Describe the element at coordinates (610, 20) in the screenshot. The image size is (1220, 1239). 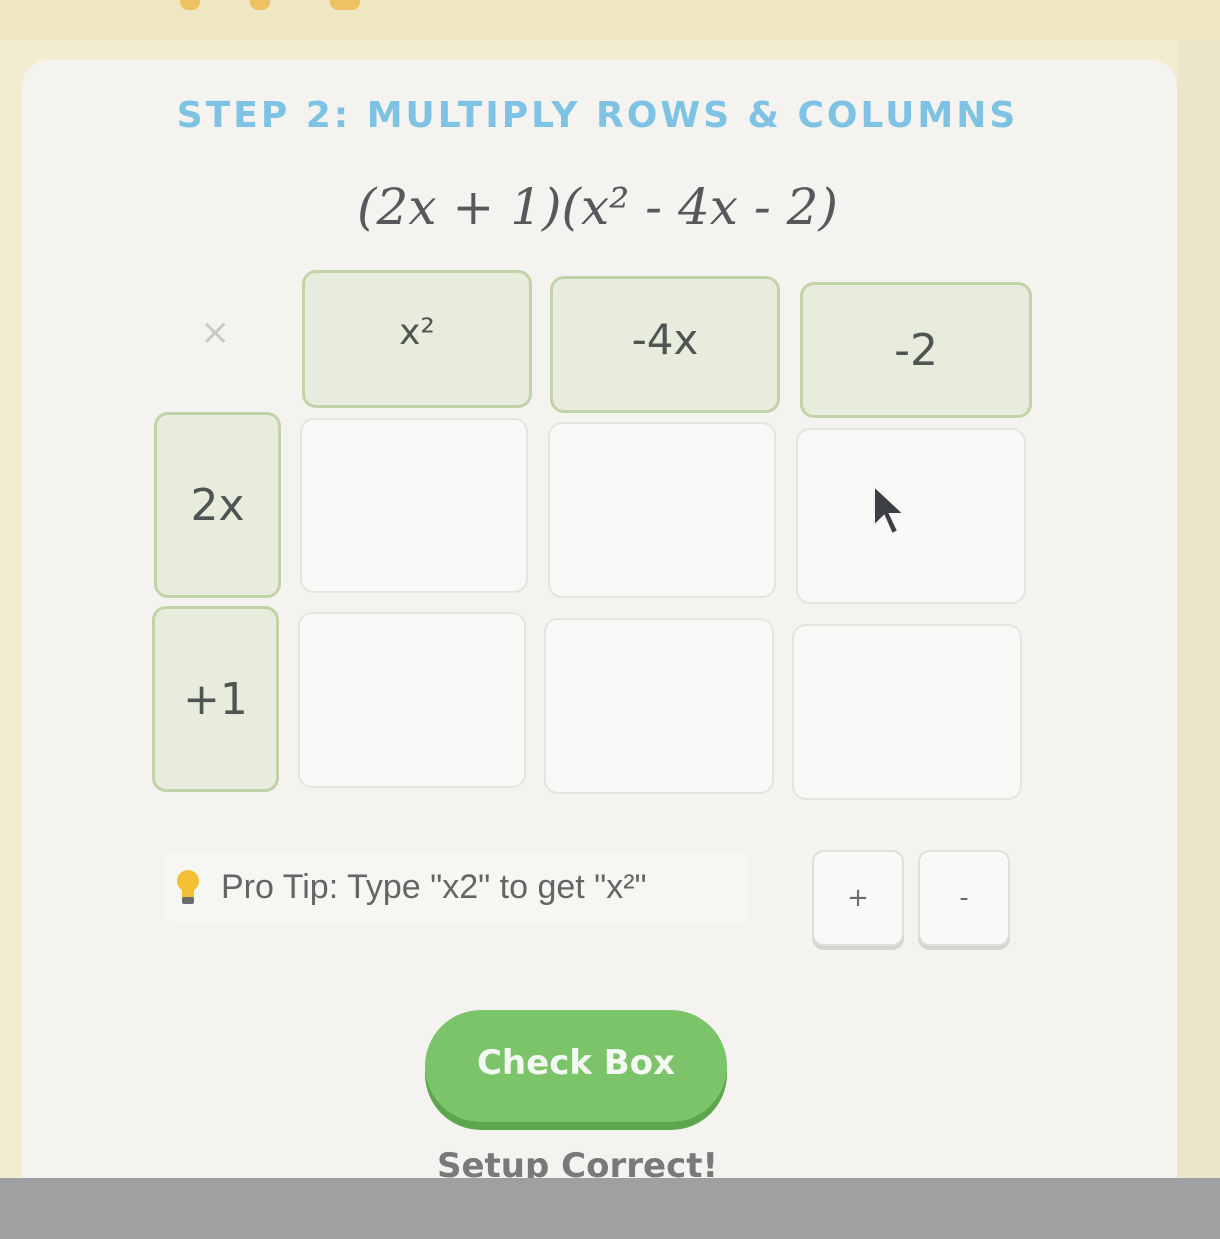
I see `top-strip` at that location.